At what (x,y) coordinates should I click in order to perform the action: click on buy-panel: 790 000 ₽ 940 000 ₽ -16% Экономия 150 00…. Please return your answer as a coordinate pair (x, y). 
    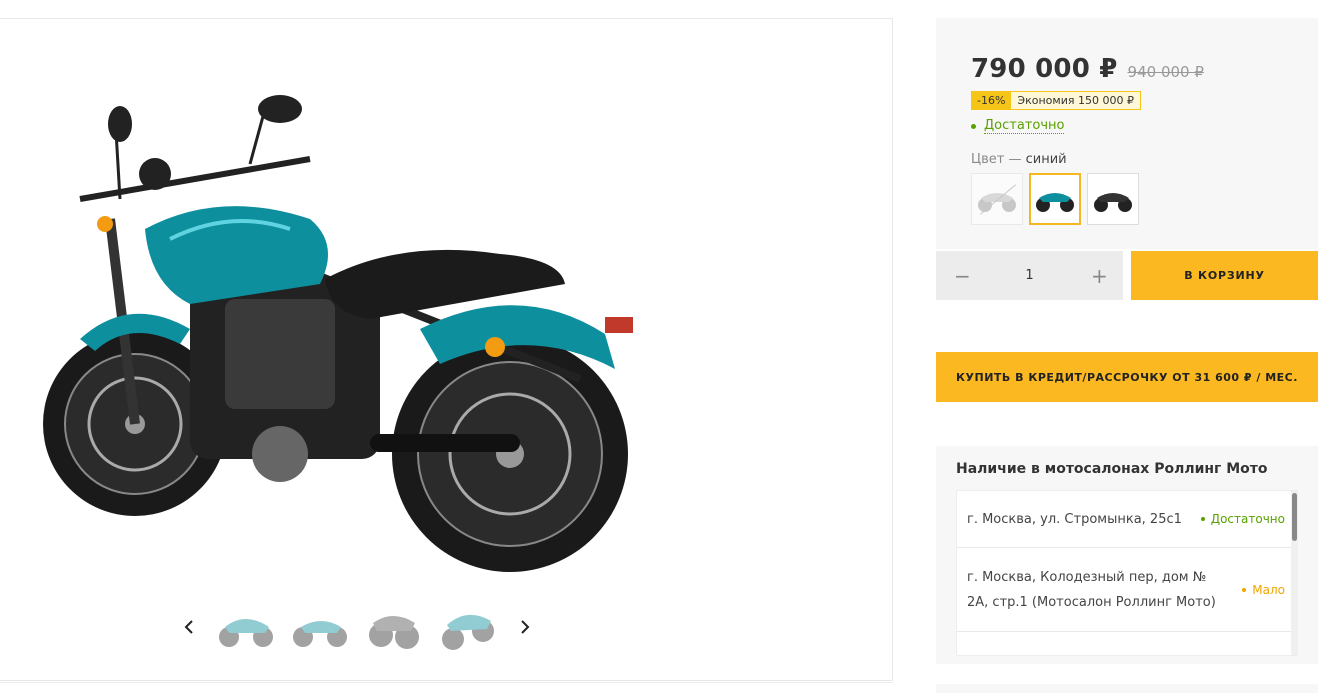
    Looking at the image, I should click on (1127, 133).